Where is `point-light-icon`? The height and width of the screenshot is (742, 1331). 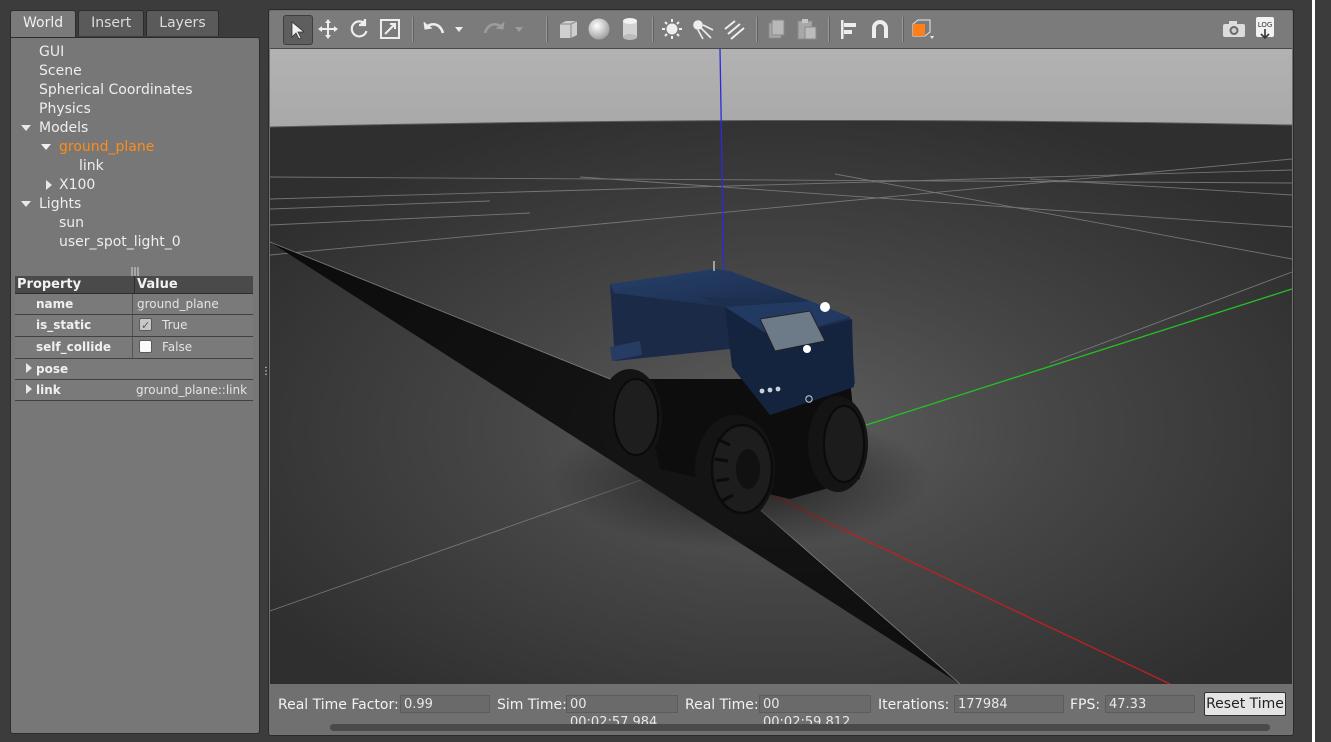 point-light-icon is located at coordinates (672, 29).